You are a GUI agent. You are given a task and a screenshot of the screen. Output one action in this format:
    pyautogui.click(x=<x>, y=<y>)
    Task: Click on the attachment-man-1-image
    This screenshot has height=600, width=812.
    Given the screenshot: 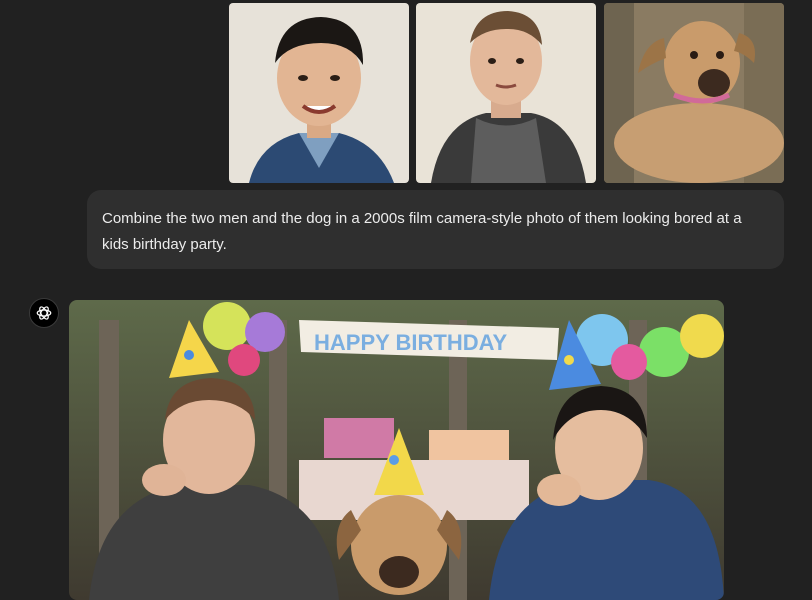 What is the action you would take?
    pyautogui.click(x=319, y=93)
    